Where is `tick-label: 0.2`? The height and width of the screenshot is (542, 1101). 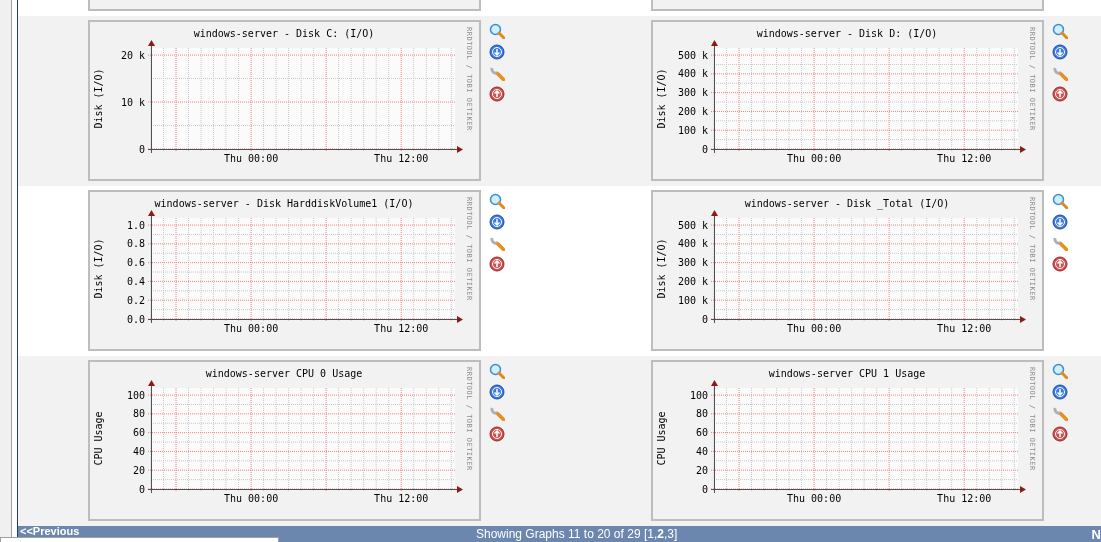
tick-label: 0.2 is located at coordinates (135, 300).